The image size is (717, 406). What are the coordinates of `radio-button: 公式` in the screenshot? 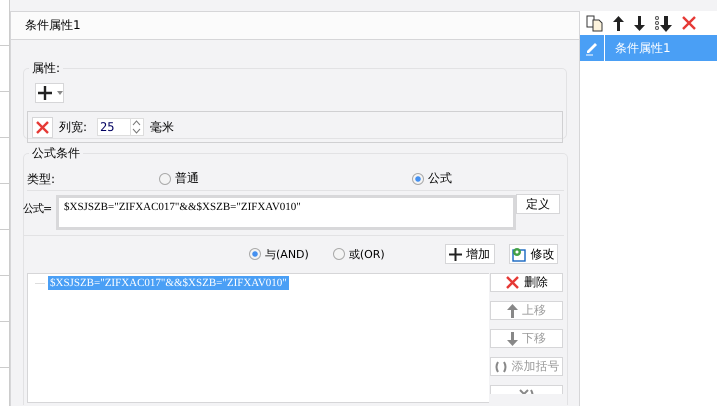 It's located at (432, 179).